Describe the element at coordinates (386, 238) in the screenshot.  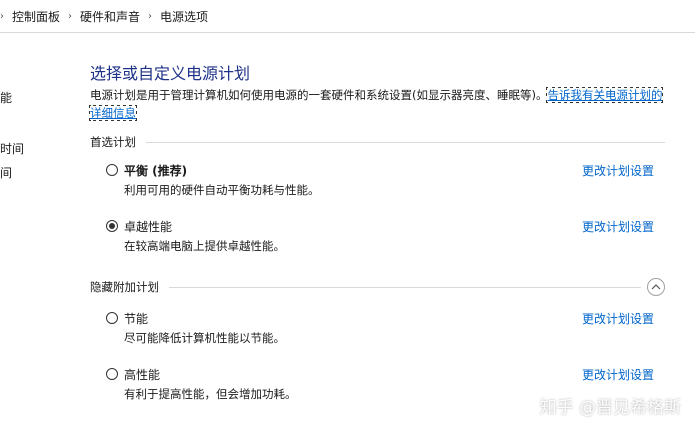
I see `plan-ultimate-performance: 卓越性能 在较高端电脑上提供卓越性能。 更改计划设置` at that location.